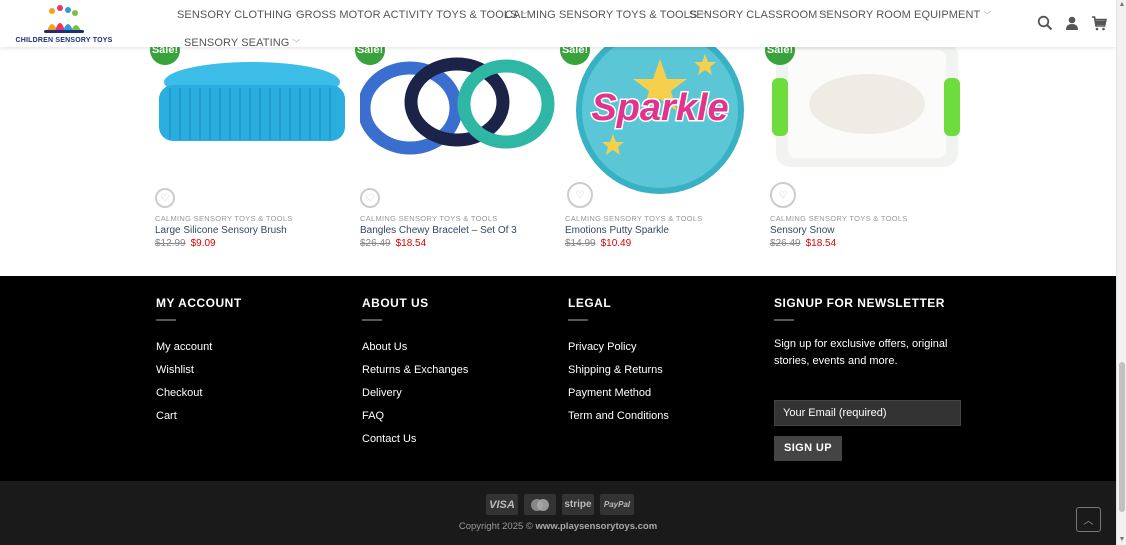  I want to click on product-name: Emotions Putty Sparkle, so click(617, 230).